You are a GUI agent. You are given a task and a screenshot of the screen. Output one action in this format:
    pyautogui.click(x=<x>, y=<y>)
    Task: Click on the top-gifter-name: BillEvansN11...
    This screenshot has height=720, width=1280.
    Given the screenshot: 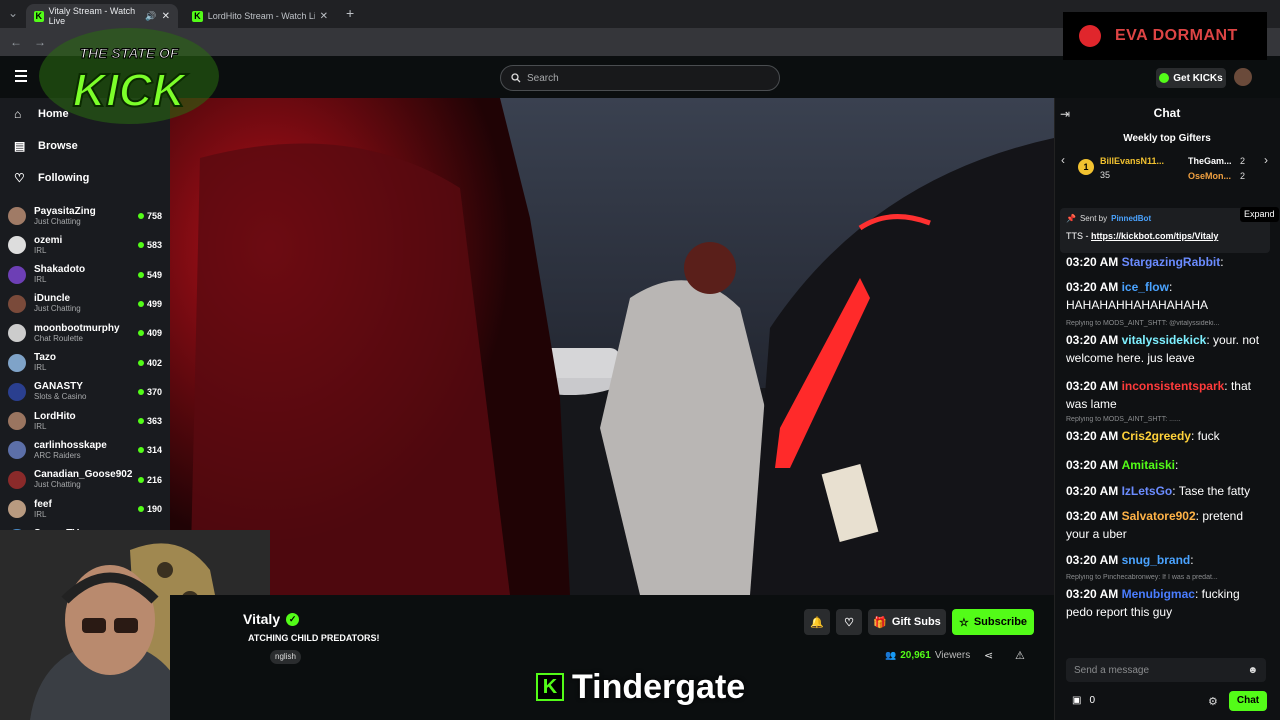 What is the action you would take?
    pyautogui.click(x=1132, y=161)
    